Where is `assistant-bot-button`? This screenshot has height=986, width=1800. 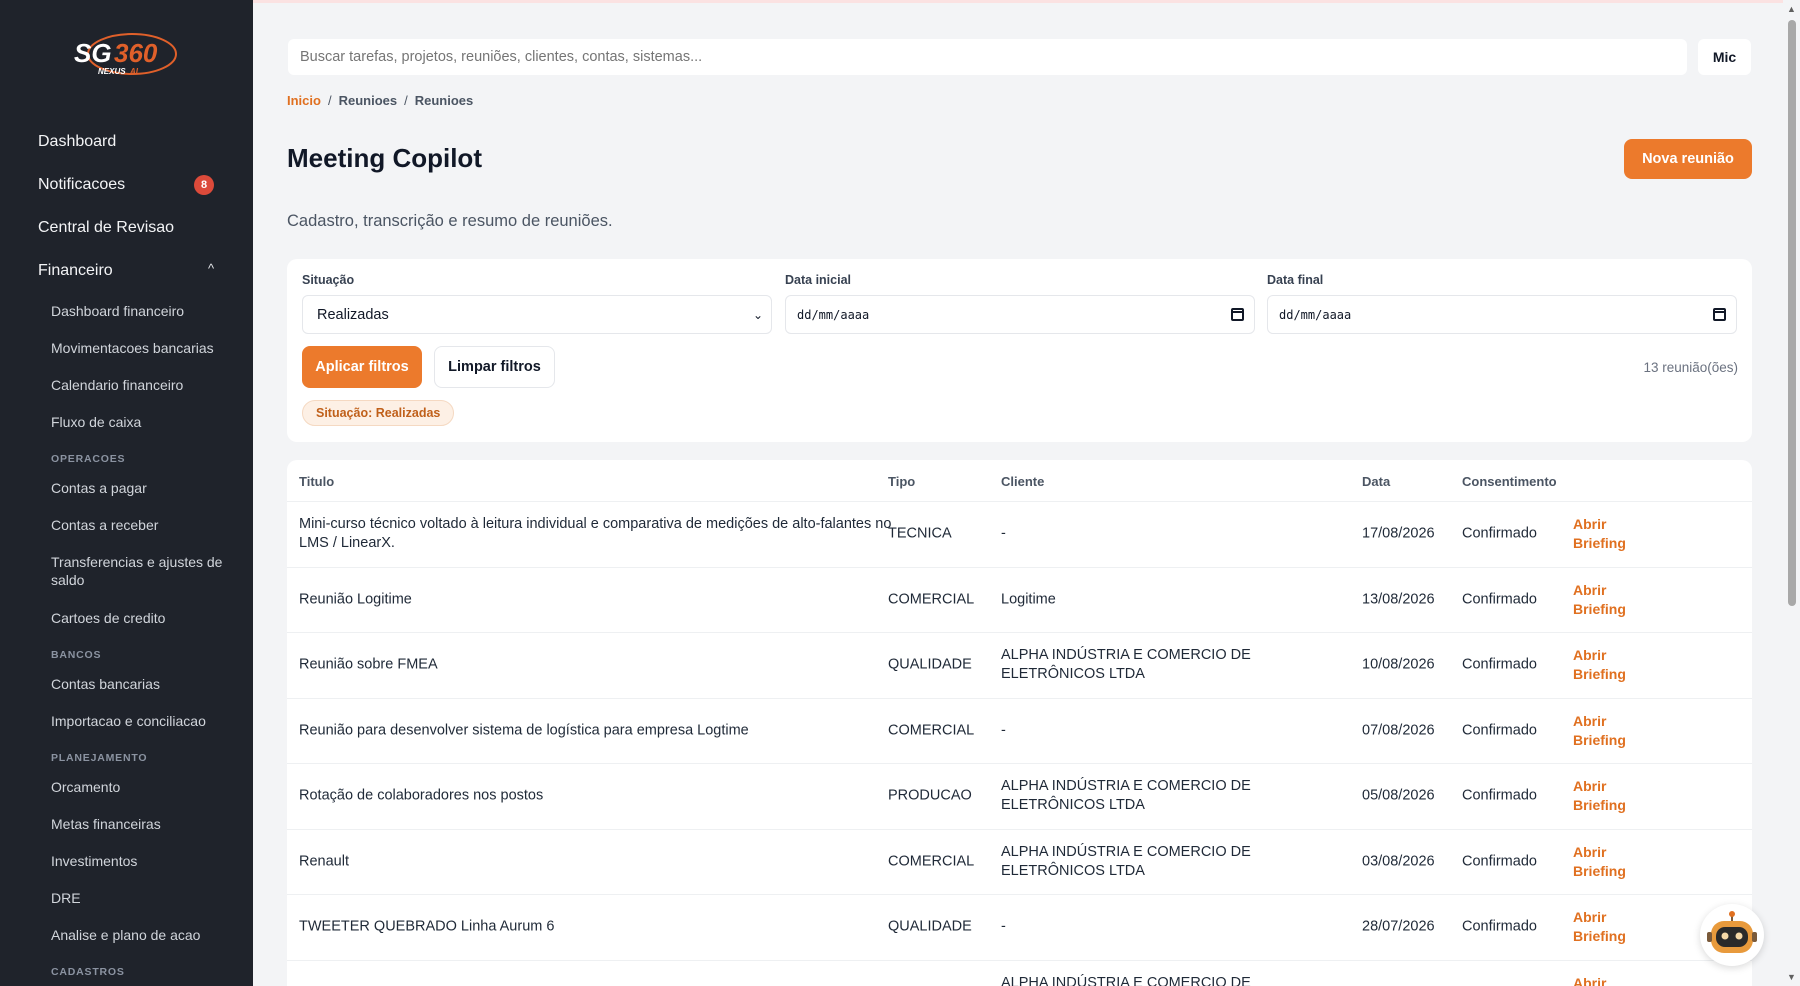
assistant-bot-button is located at coordinates (1732, 935).